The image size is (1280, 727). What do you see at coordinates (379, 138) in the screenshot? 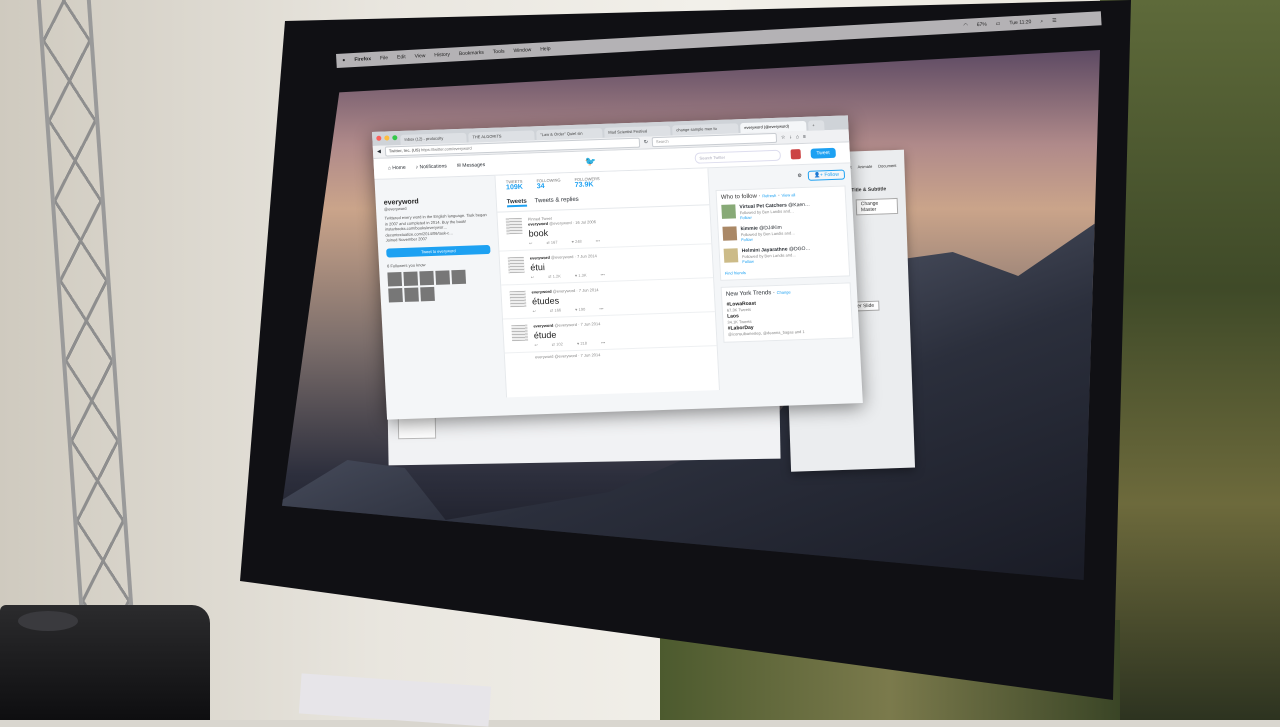
I see `close-window-icon` at bounding box center [379, 138].